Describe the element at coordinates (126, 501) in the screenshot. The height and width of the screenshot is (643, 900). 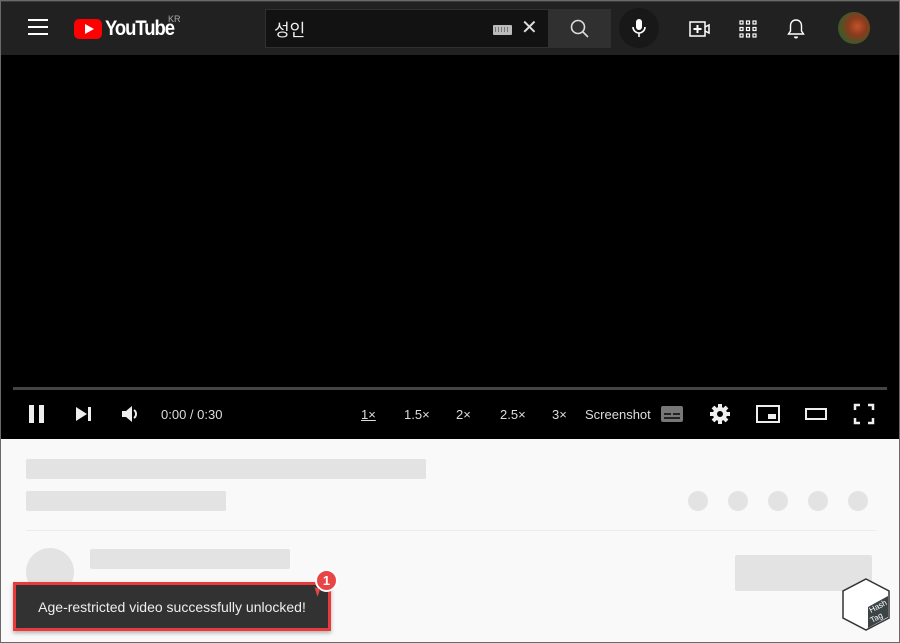
I see `views-skeleton` at that location.